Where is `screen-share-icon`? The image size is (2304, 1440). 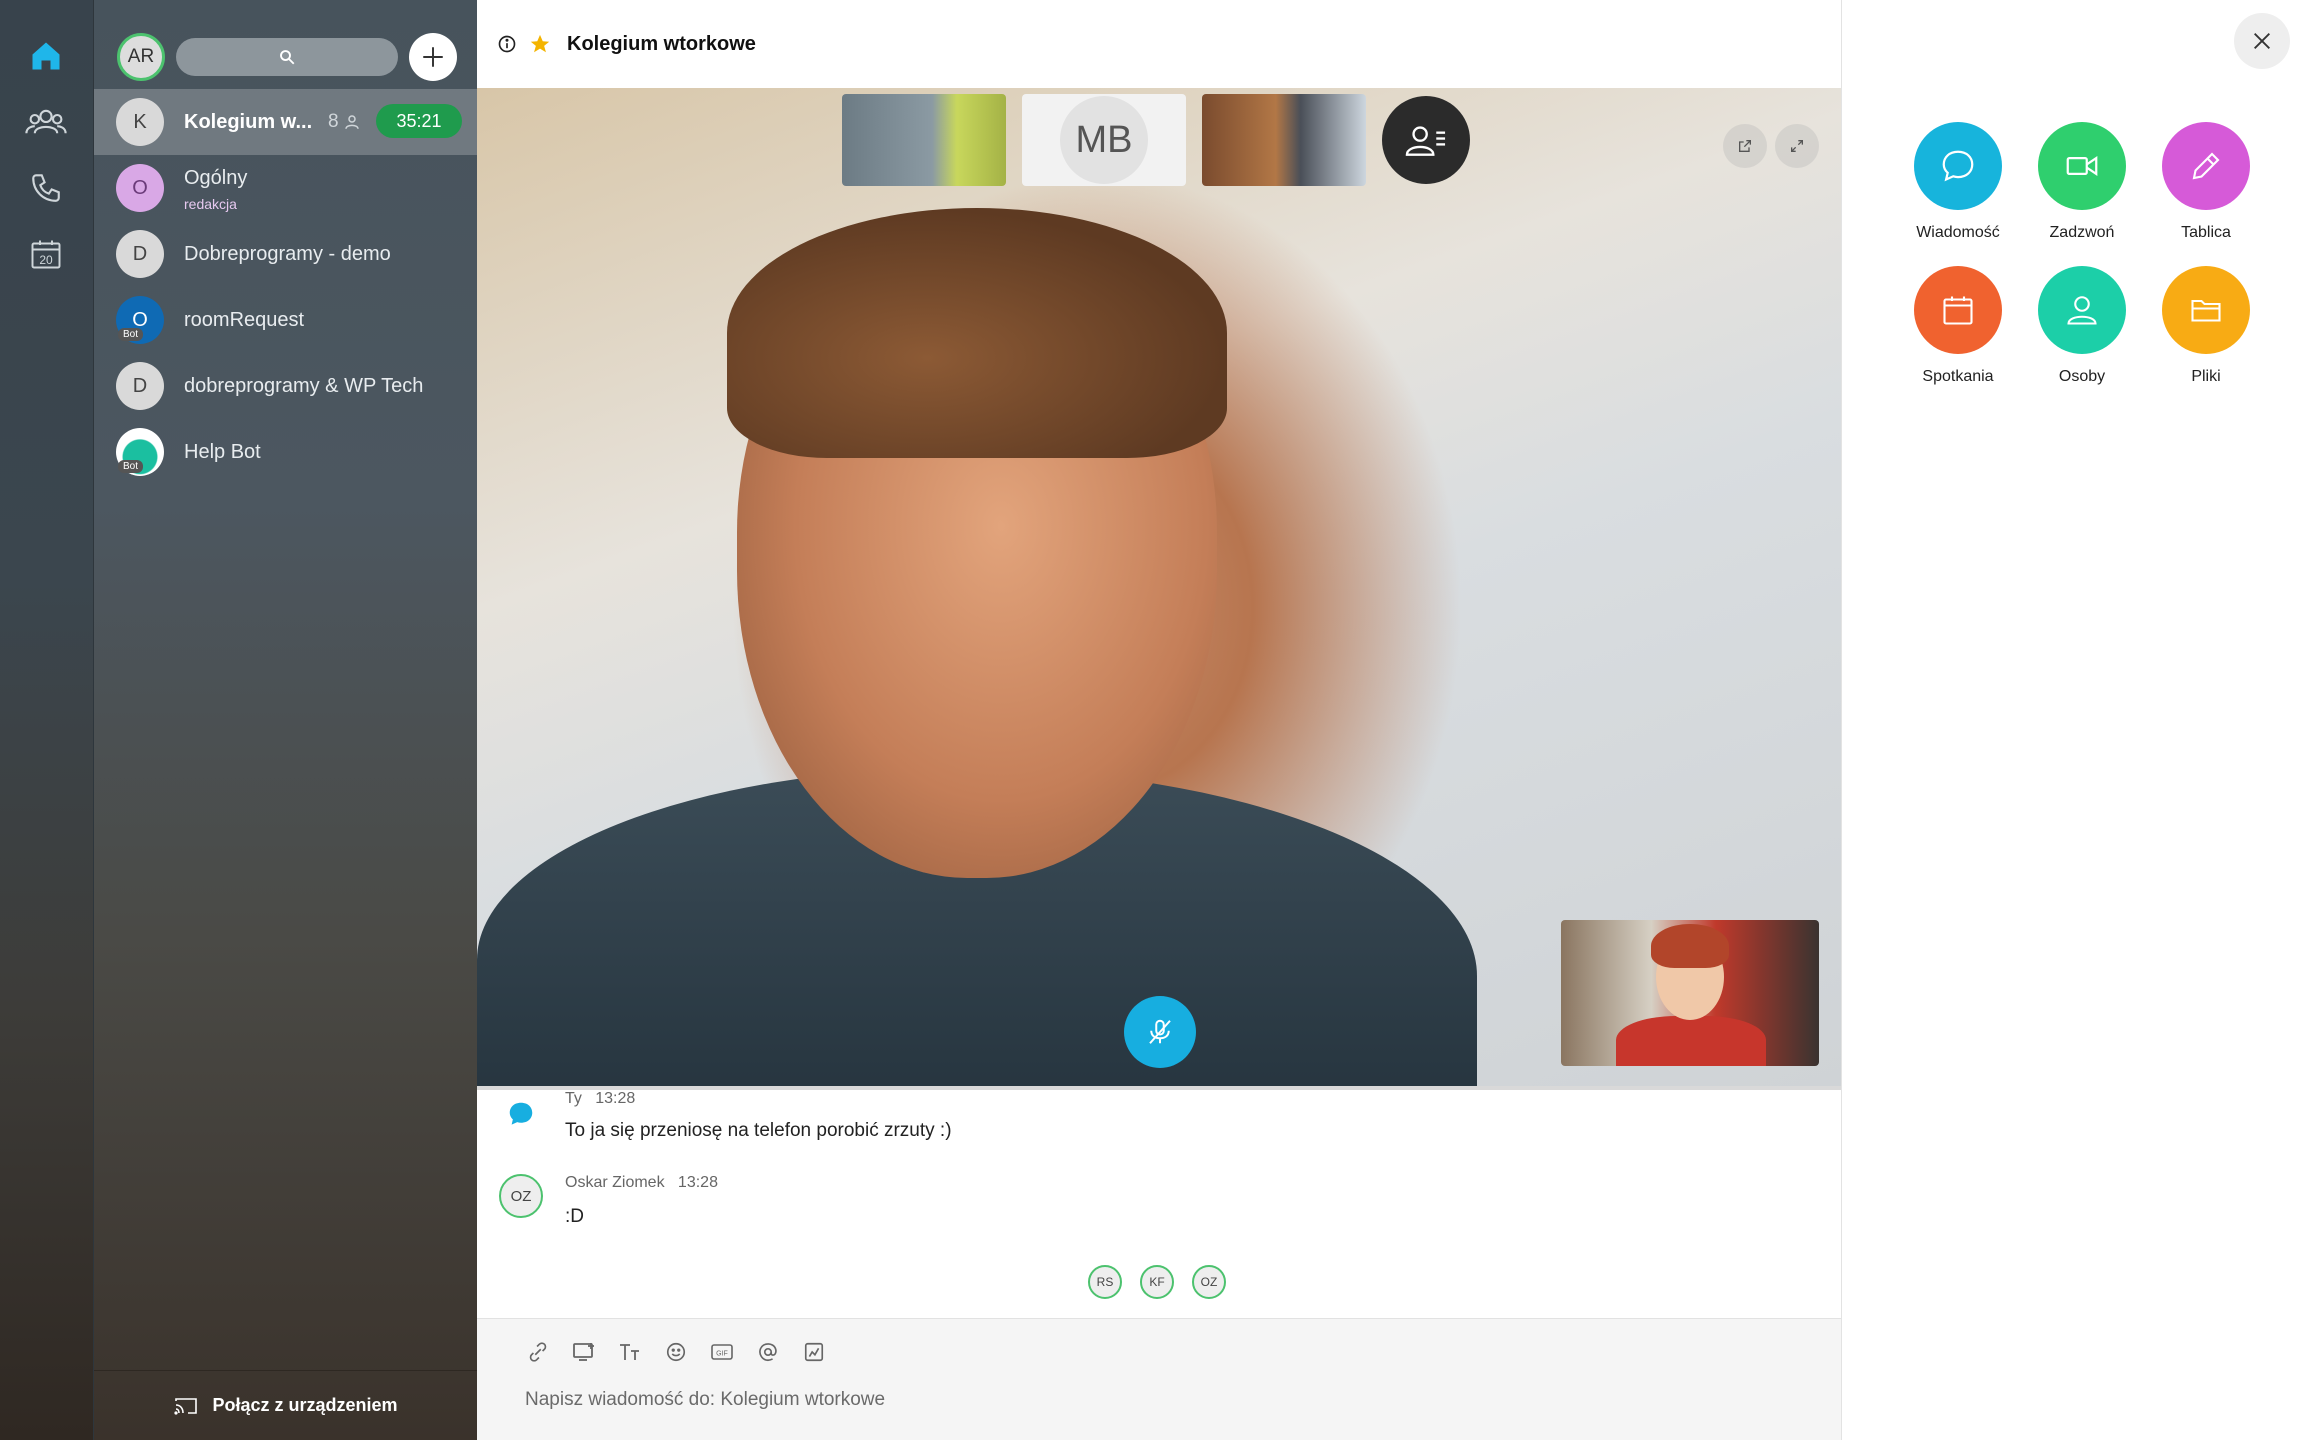 screen-share-icon is located at coordinates (583, 1352).